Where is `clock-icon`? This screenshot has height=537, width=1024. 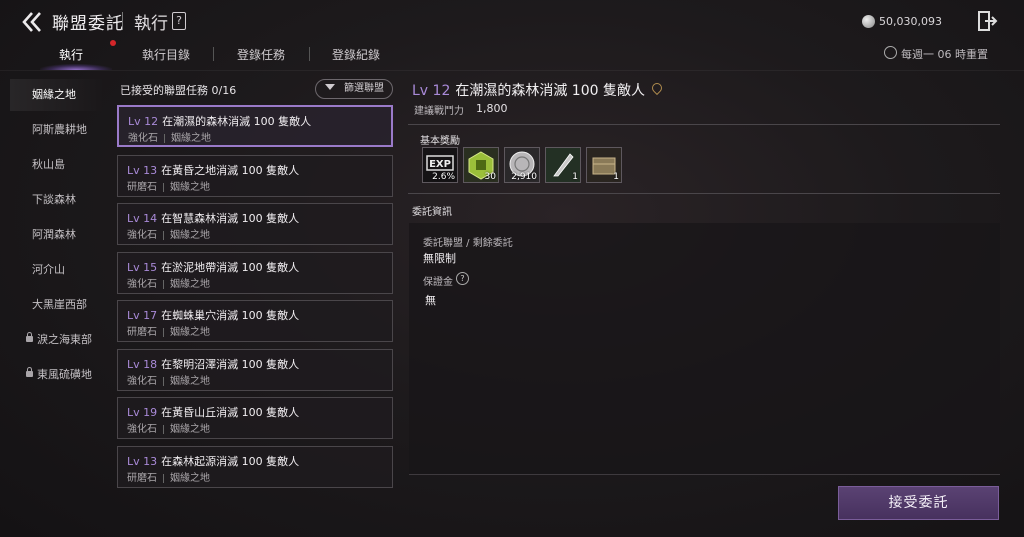 clock-icon is located at coordinates (890, 52).